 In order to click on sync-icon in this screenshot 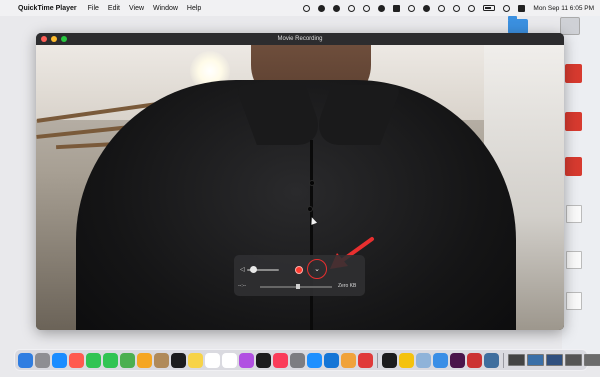, I will do `click(352, 8)`.